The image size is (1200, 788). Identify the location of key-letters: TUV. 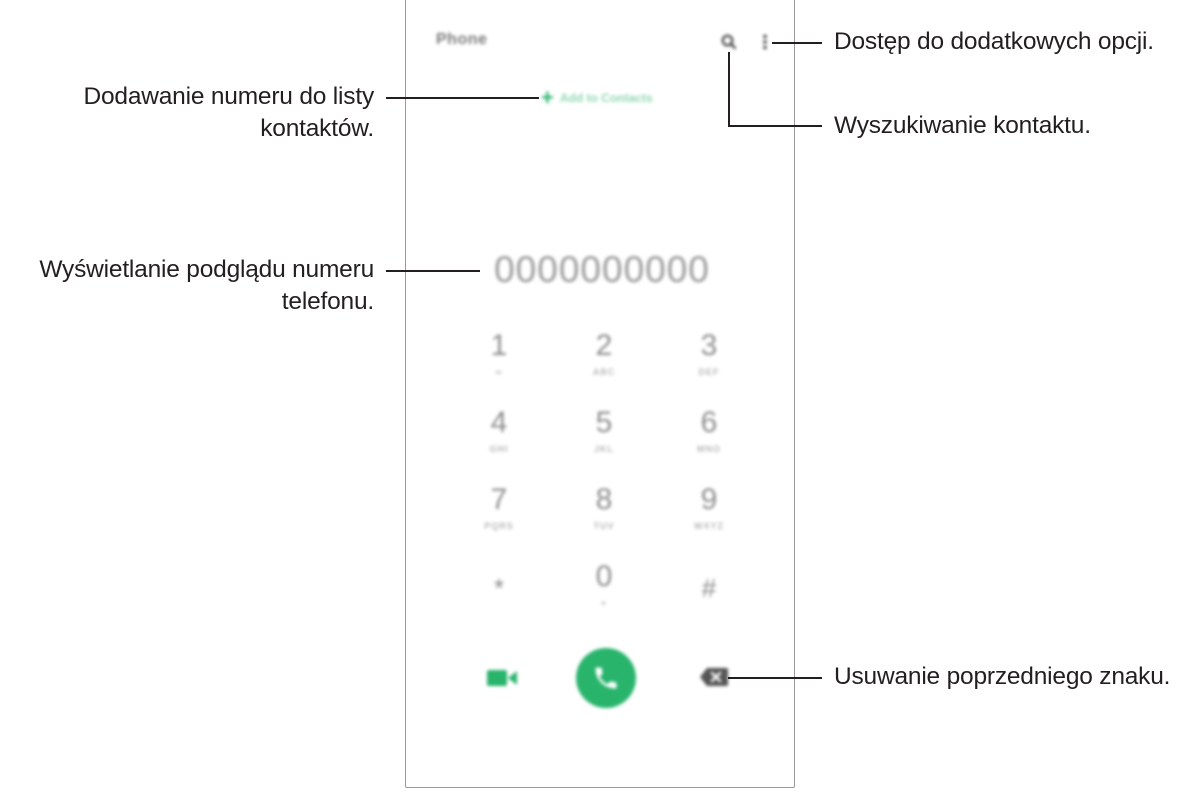
(604, 526).